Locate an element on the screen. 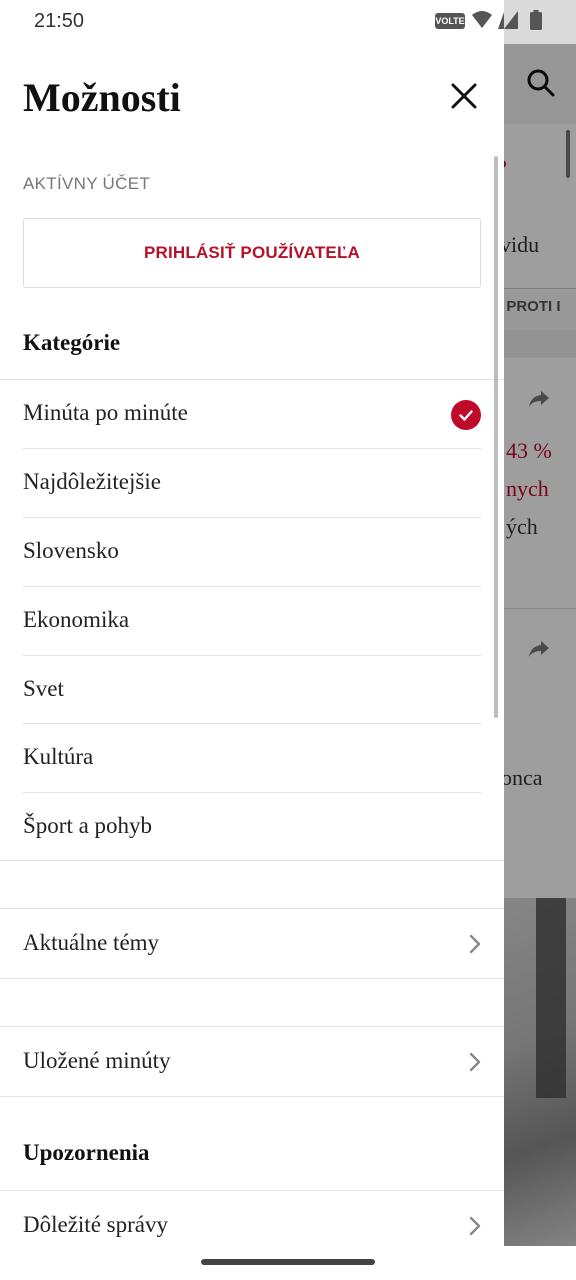  category-item-kultura: Kultúra is located at coordinates (252, 758).